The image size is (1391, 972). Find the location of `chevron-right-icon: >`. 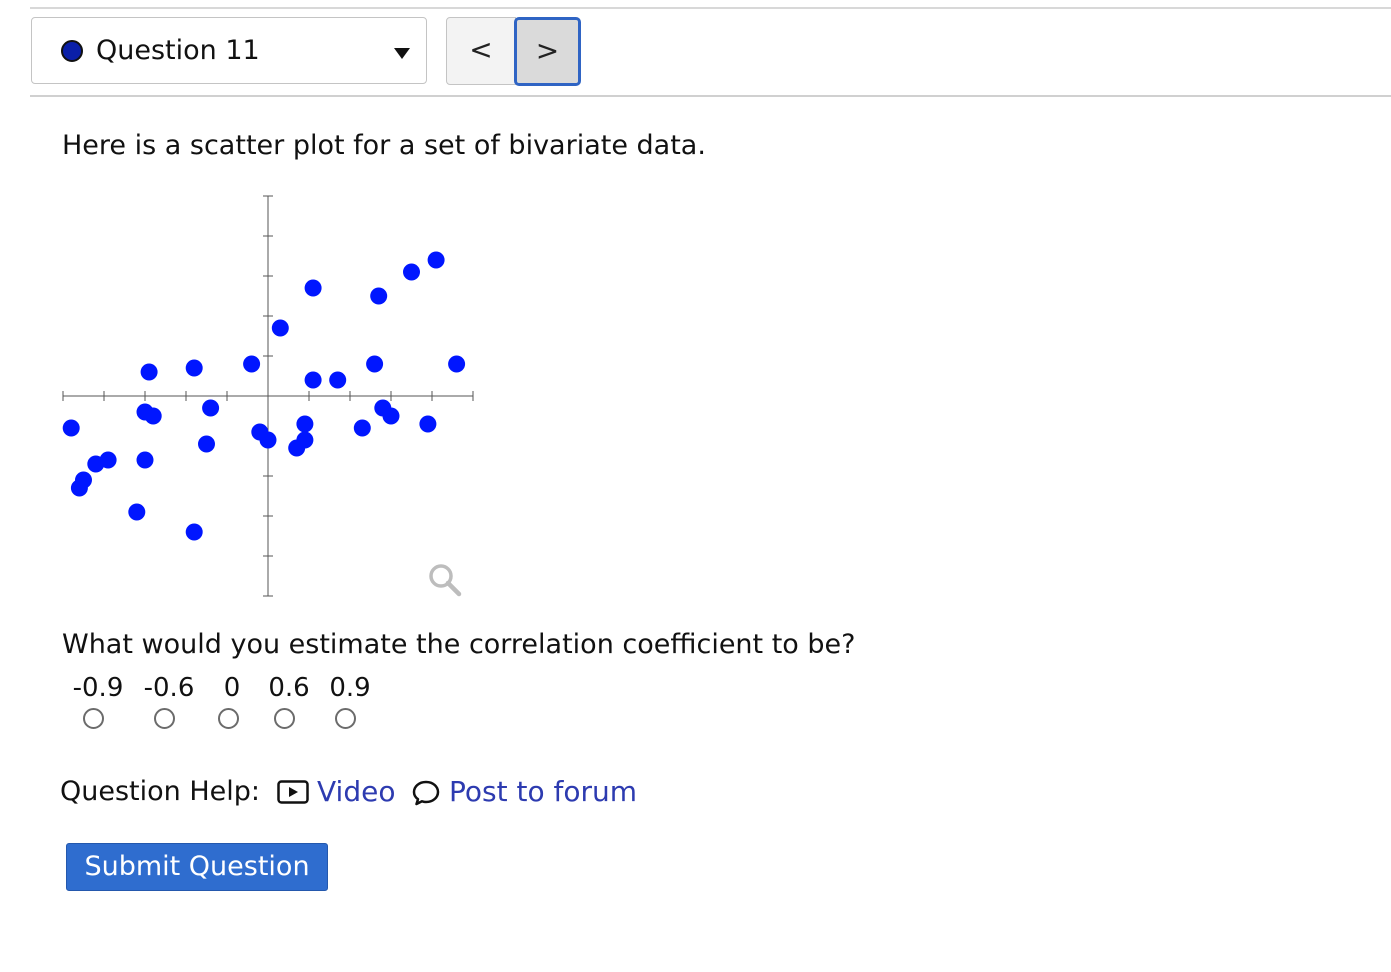

chevron-right-icon: > is located at coordinates (547, 50).